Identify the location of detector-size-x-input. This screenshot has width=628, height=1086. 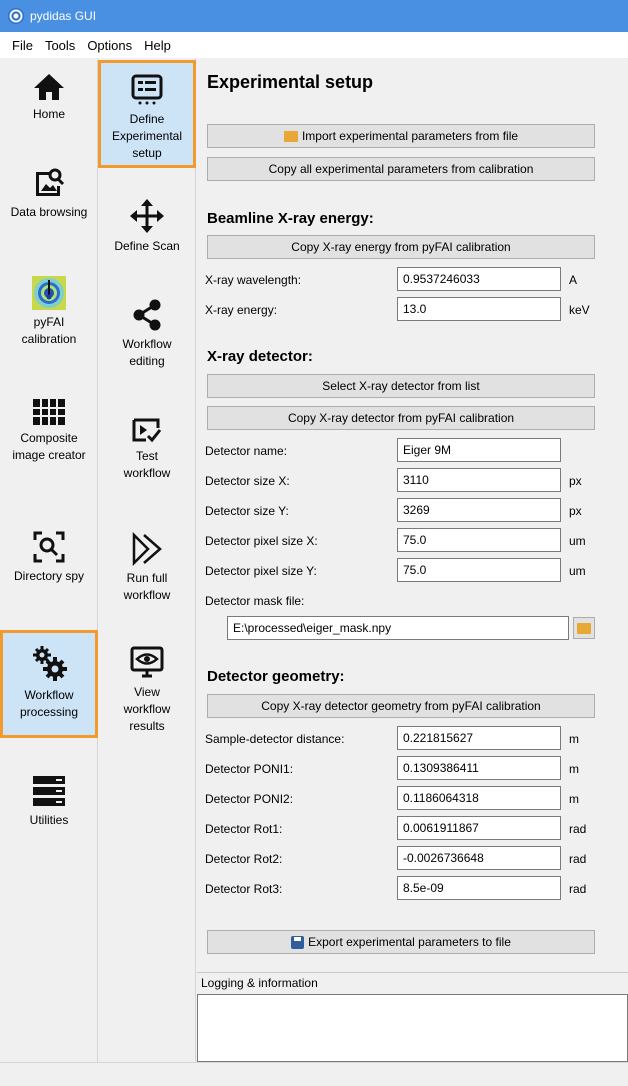
(479, 480).